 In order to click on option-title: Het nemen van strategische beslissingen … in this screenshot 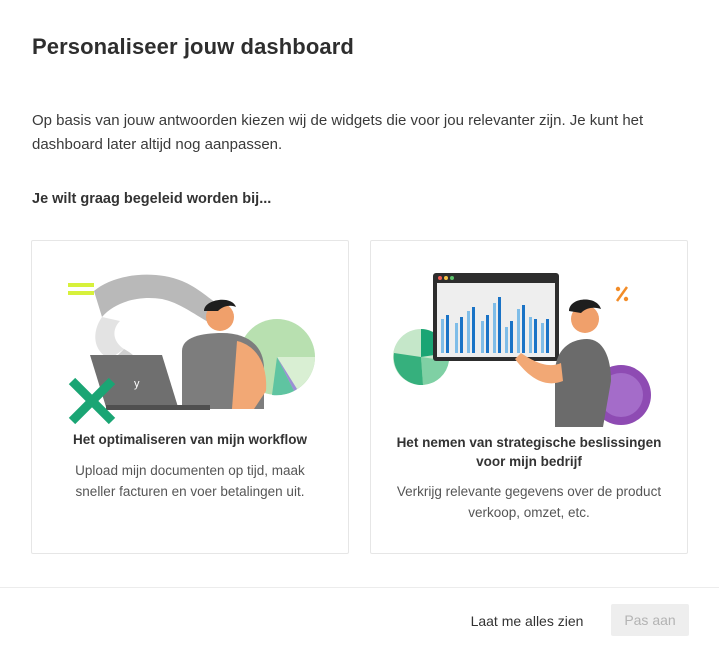, I will do `click(529, 452)`.